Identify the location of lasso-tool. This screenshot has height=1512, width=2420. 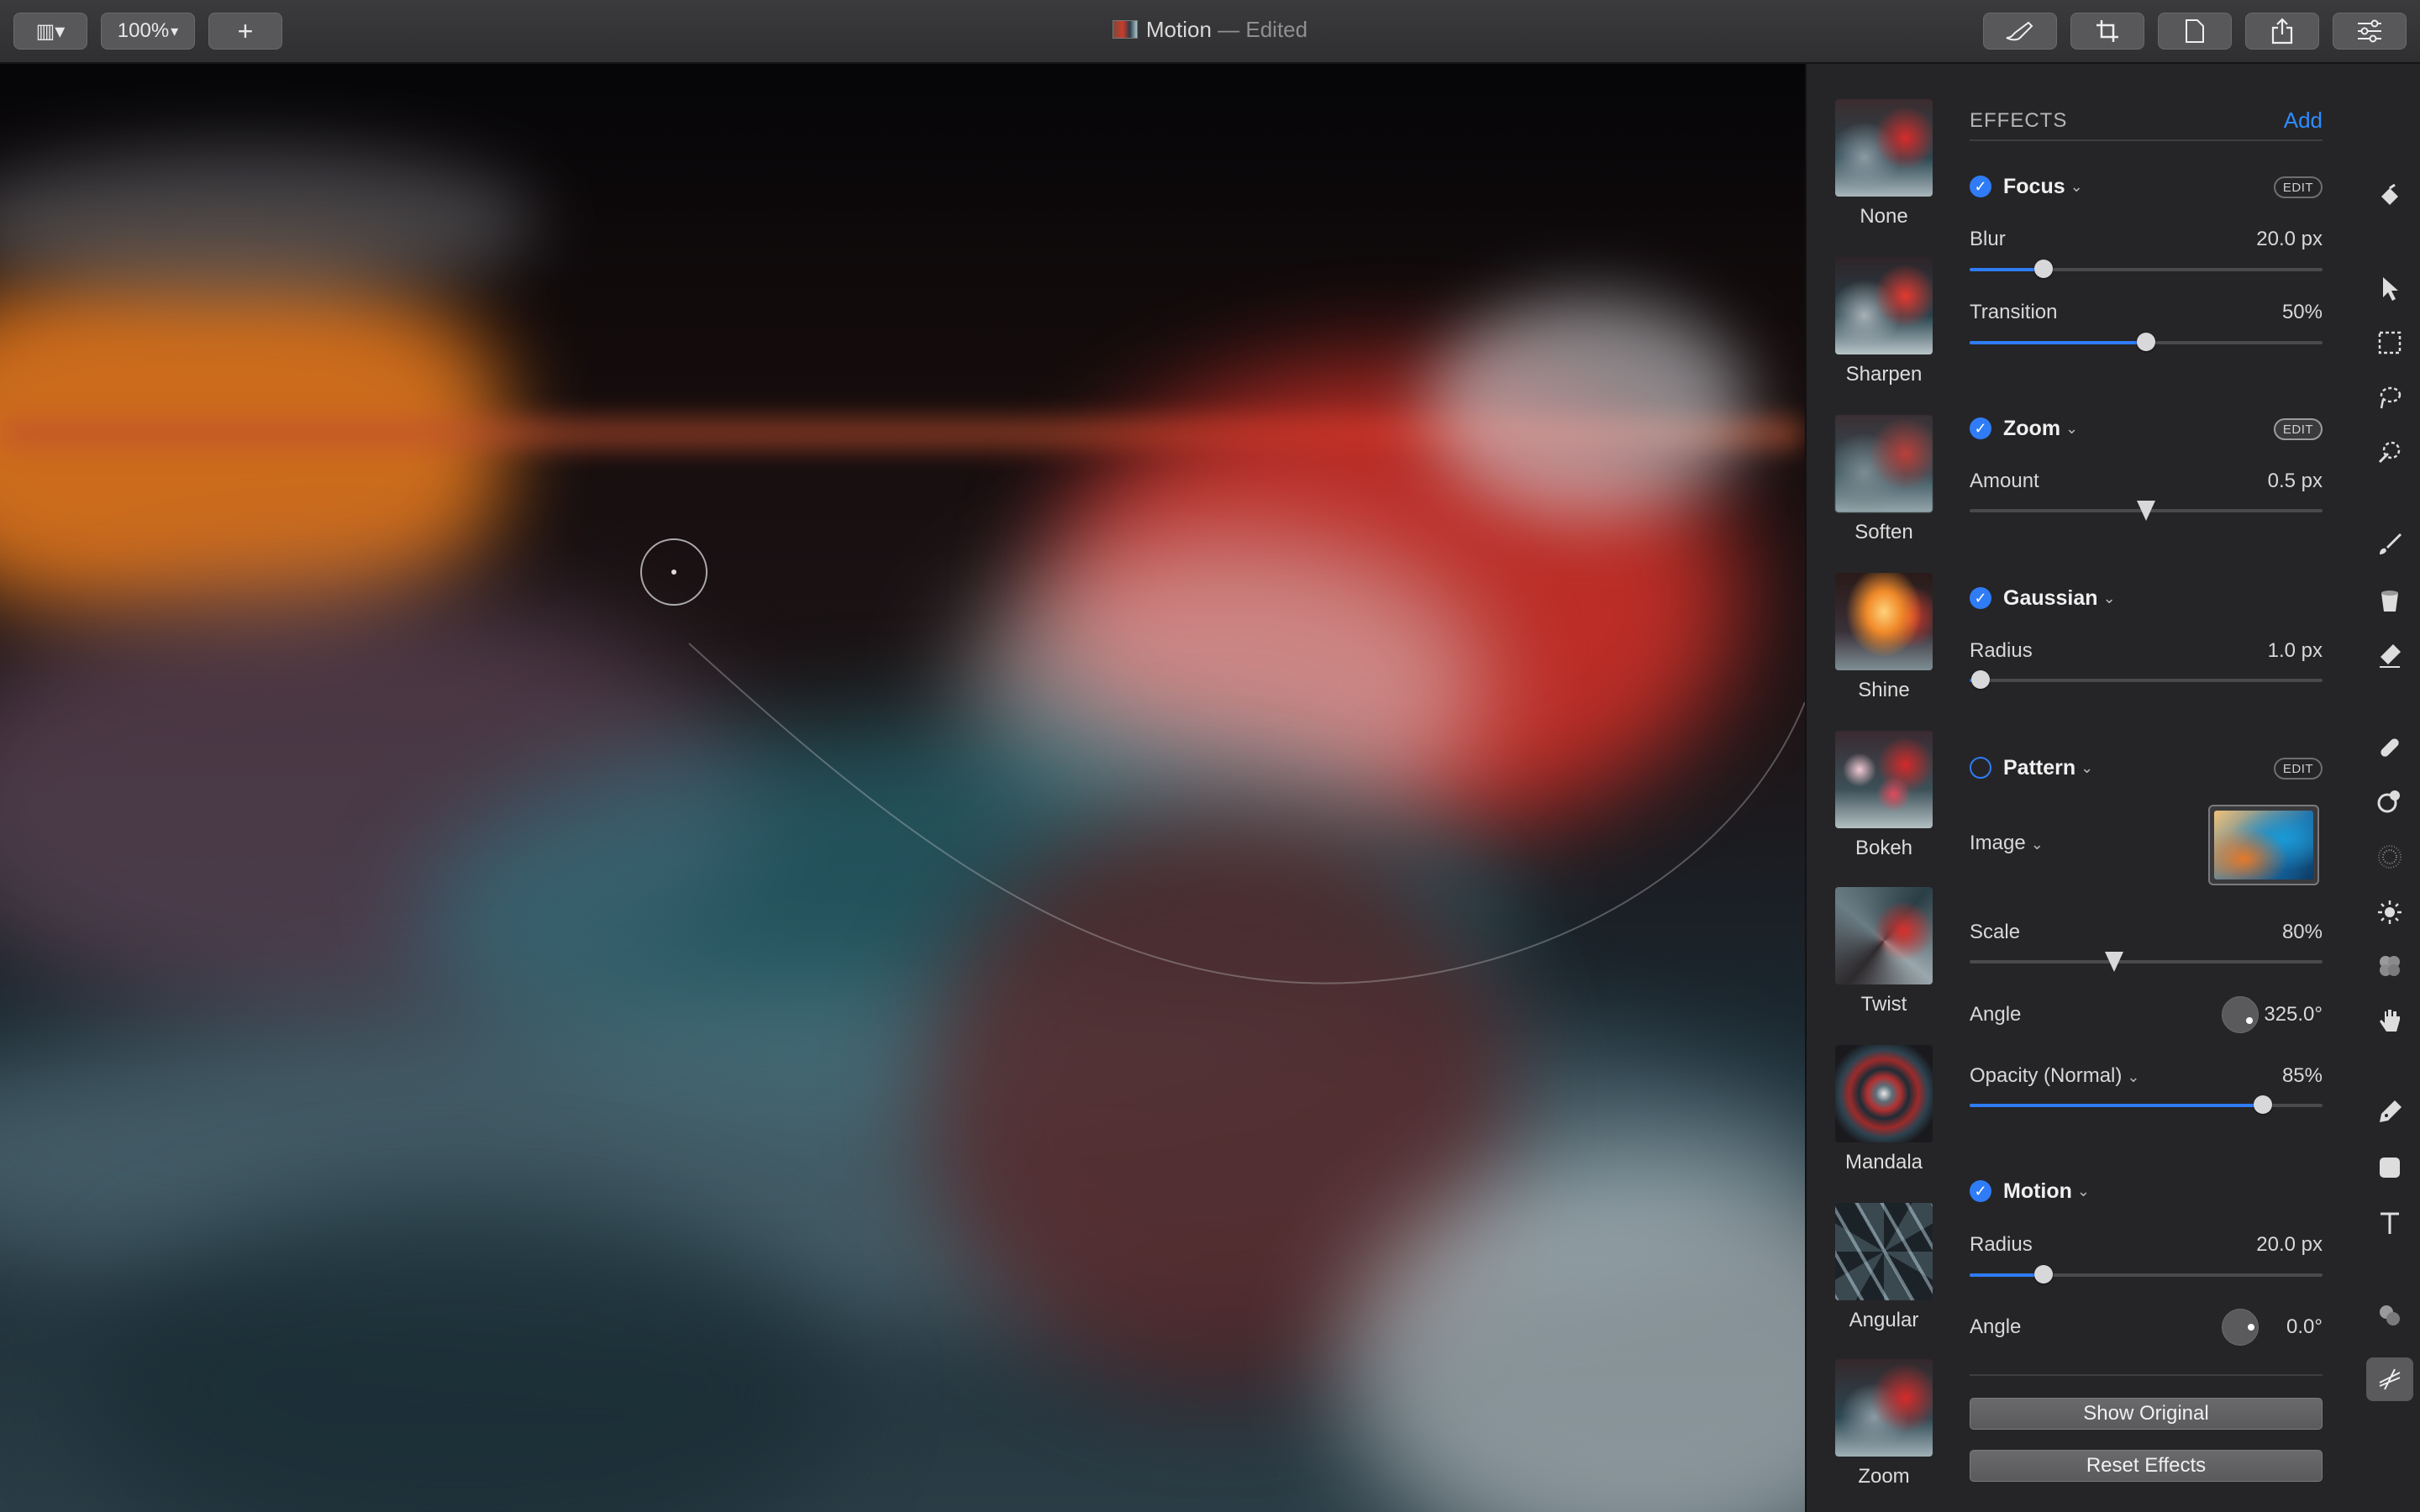
(2390, 398).